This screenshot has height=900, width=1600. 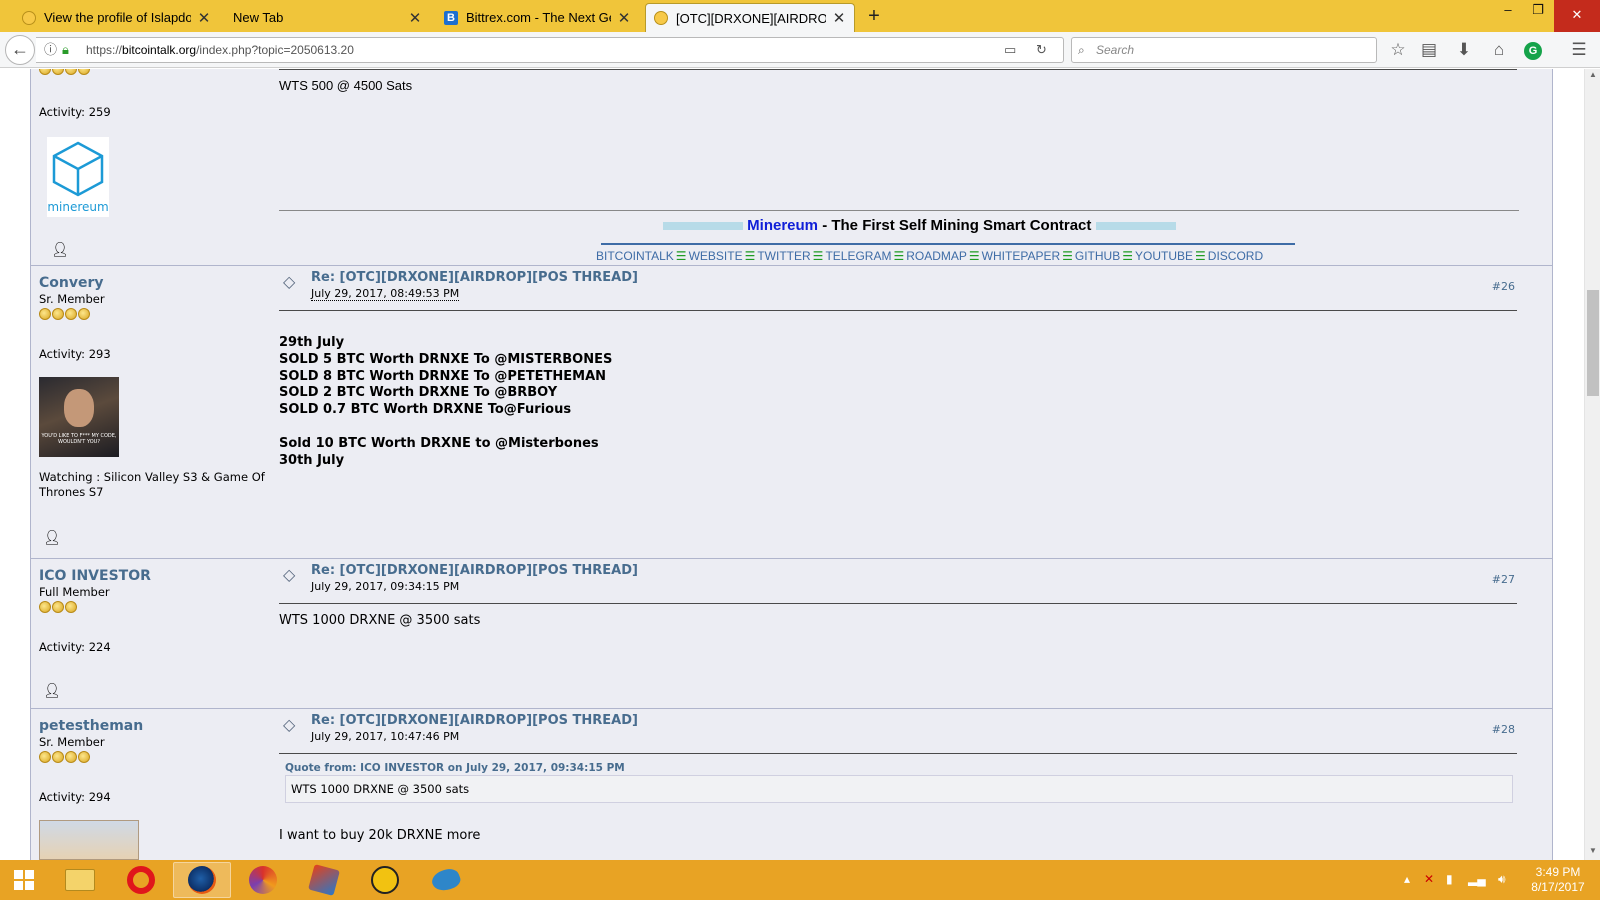 What do you see at coordinates (1429, 879) in the screenshot?
I see `network-warning-icon: ✕` at bounding box center [1429, 879].